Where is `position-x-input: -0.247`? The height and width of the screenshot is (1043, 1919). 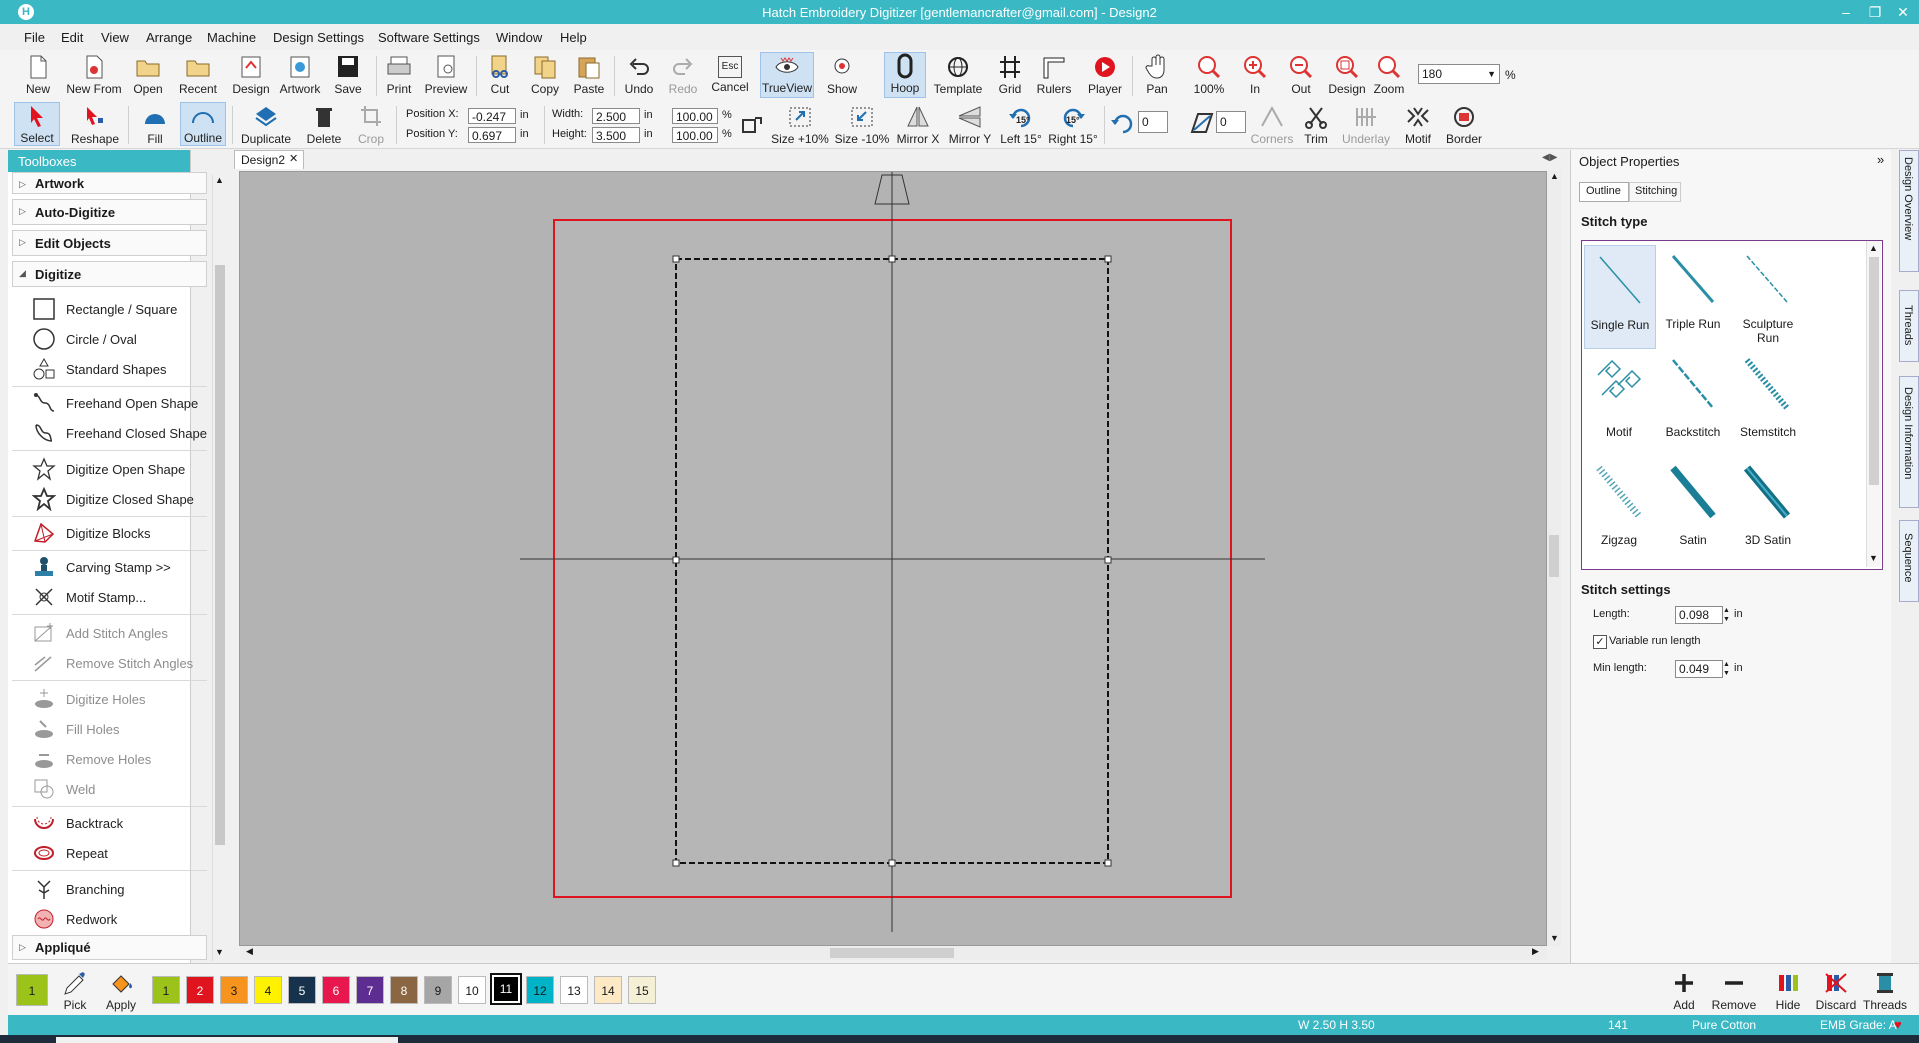
position-x-input: -0.247 is located at coordinates (492, 116).